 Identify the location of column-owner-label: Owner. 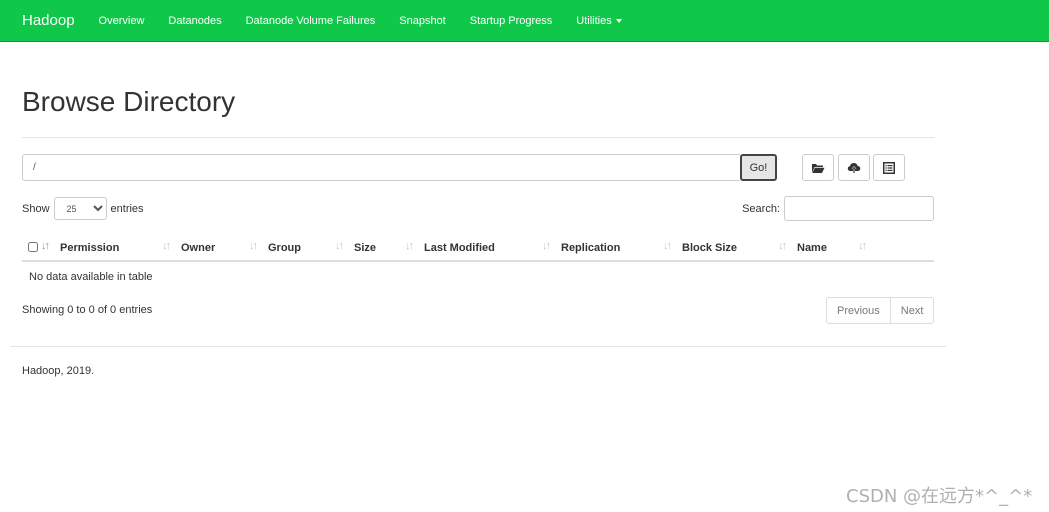
(198, 248).